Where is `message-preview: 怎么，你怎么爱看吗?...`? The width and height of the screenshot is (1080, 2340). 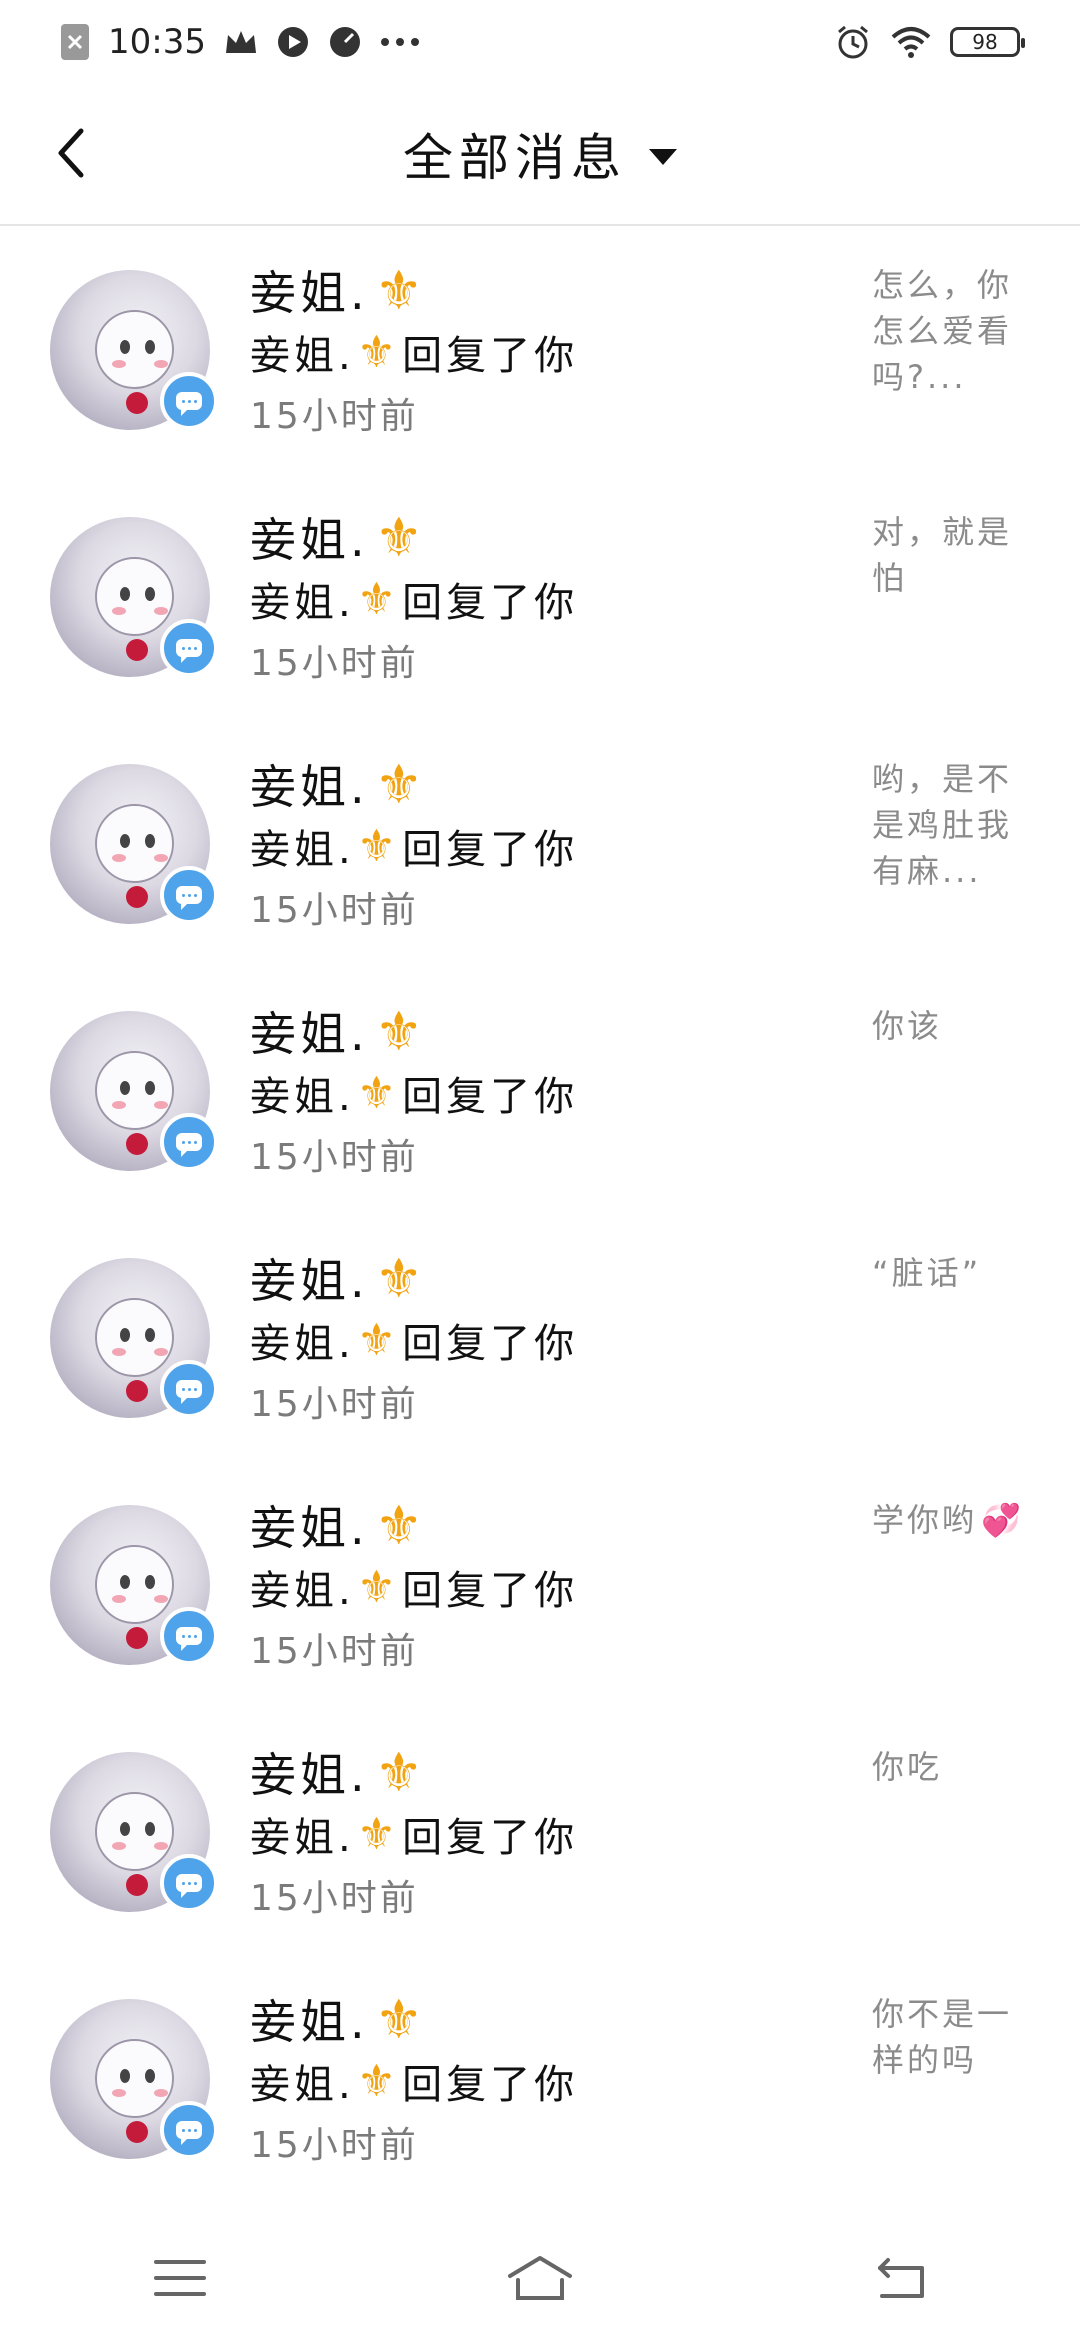
message-preview: 怎么，你怎么爱看吗?... is located at coordinates (942, 331).